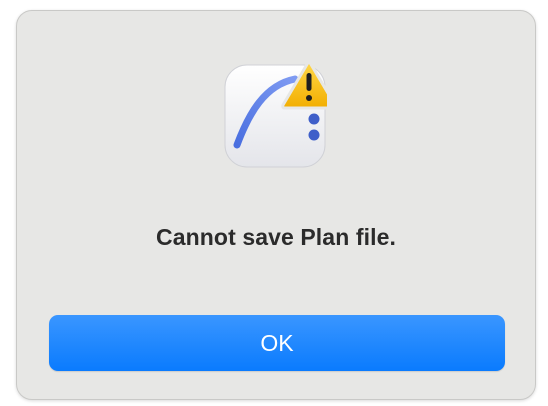  What do you see at coordinates (275, 113) in the screenshot?
I see `plan-app-icon` at bounding box center [275, 113].